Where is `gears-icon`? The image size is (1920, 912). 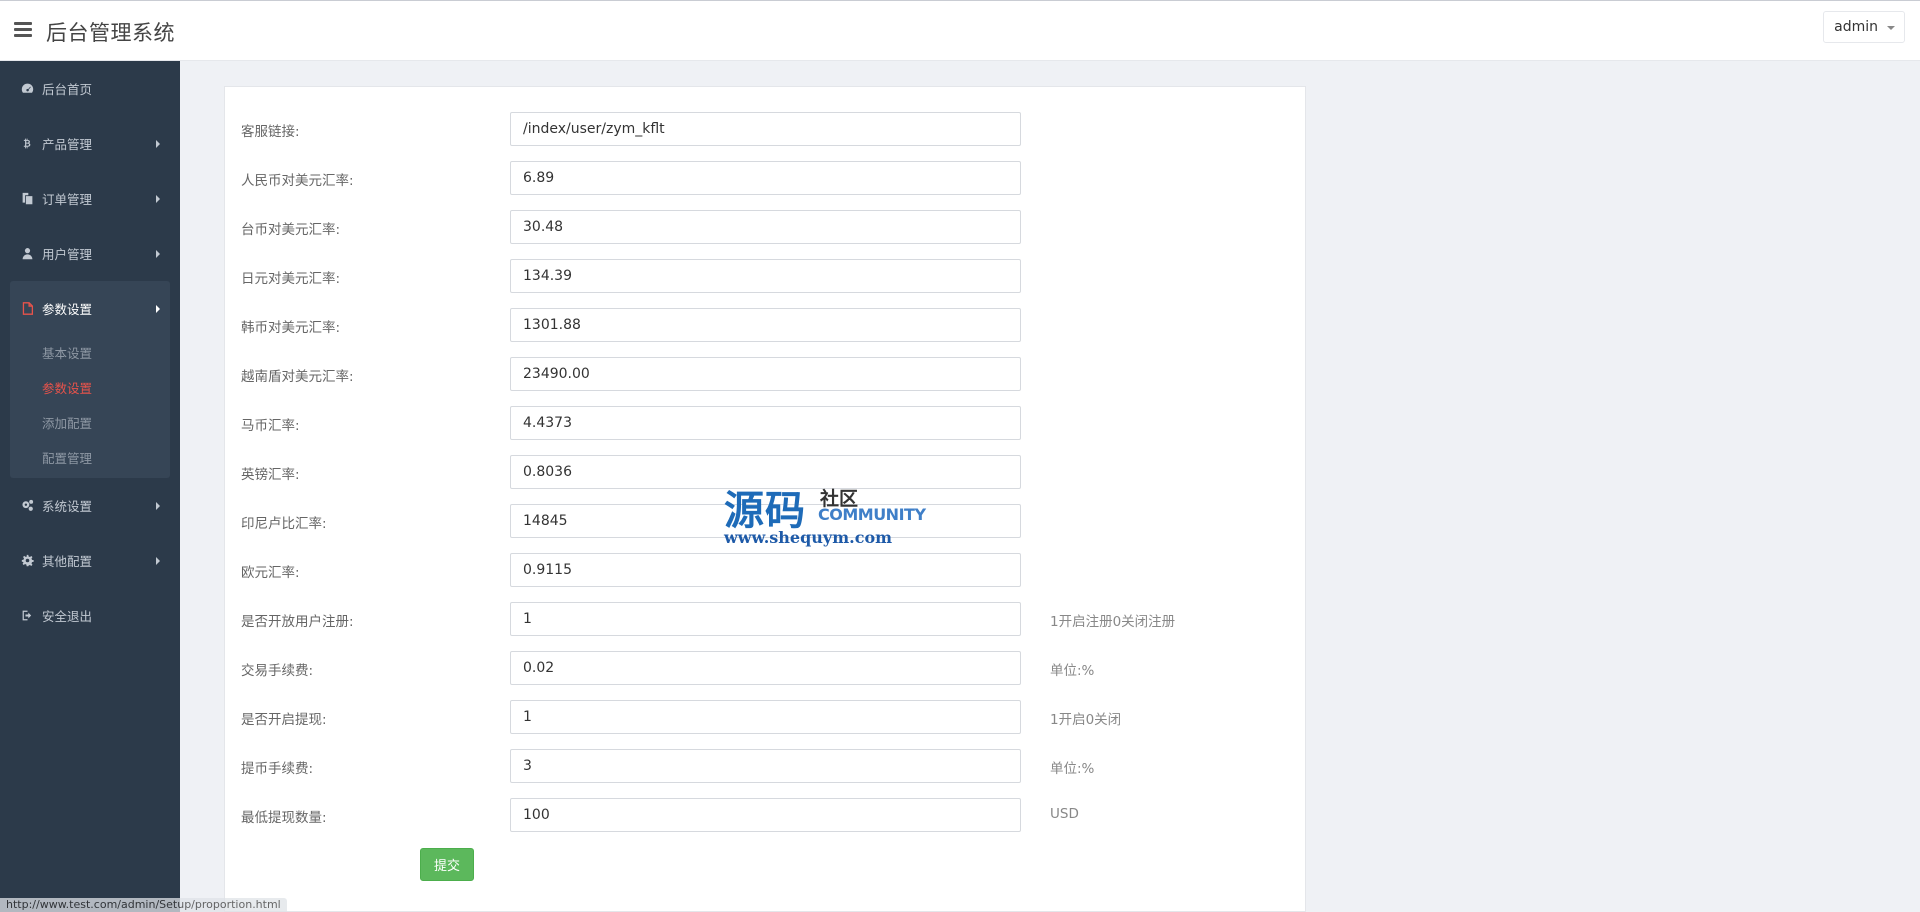 gears-icon is located at coordinates (27, 506).